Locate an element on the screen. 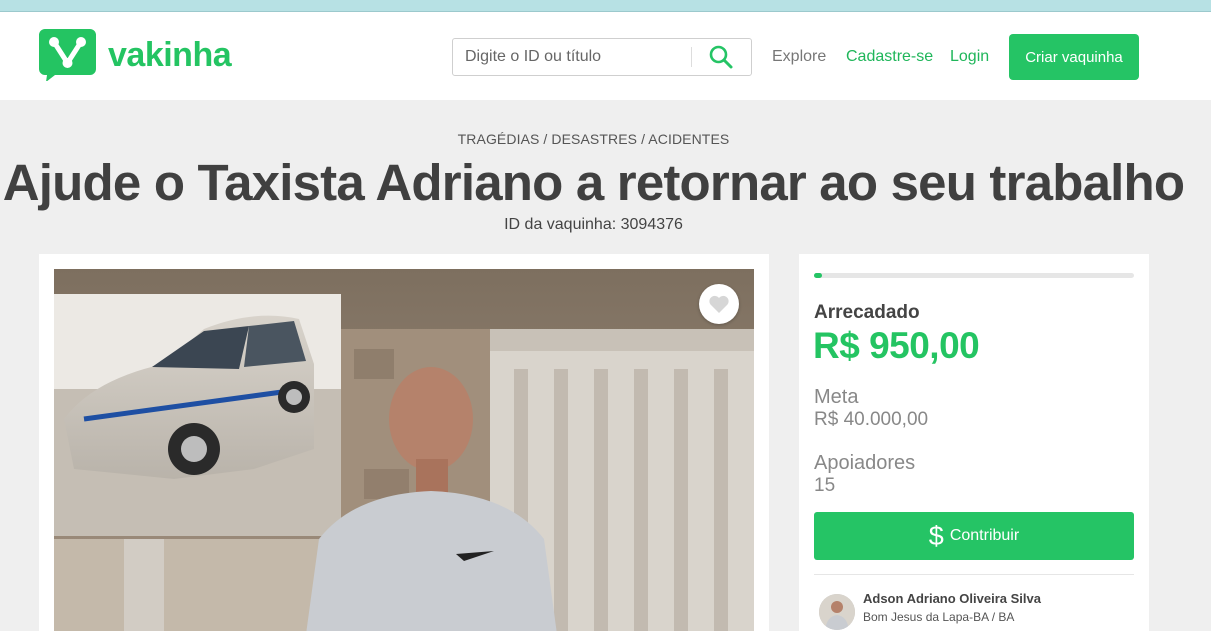 The width and height of the screenshot is (1211, 631). goal-value: R$ 40.000,00 is located at coordinates (871, 419).